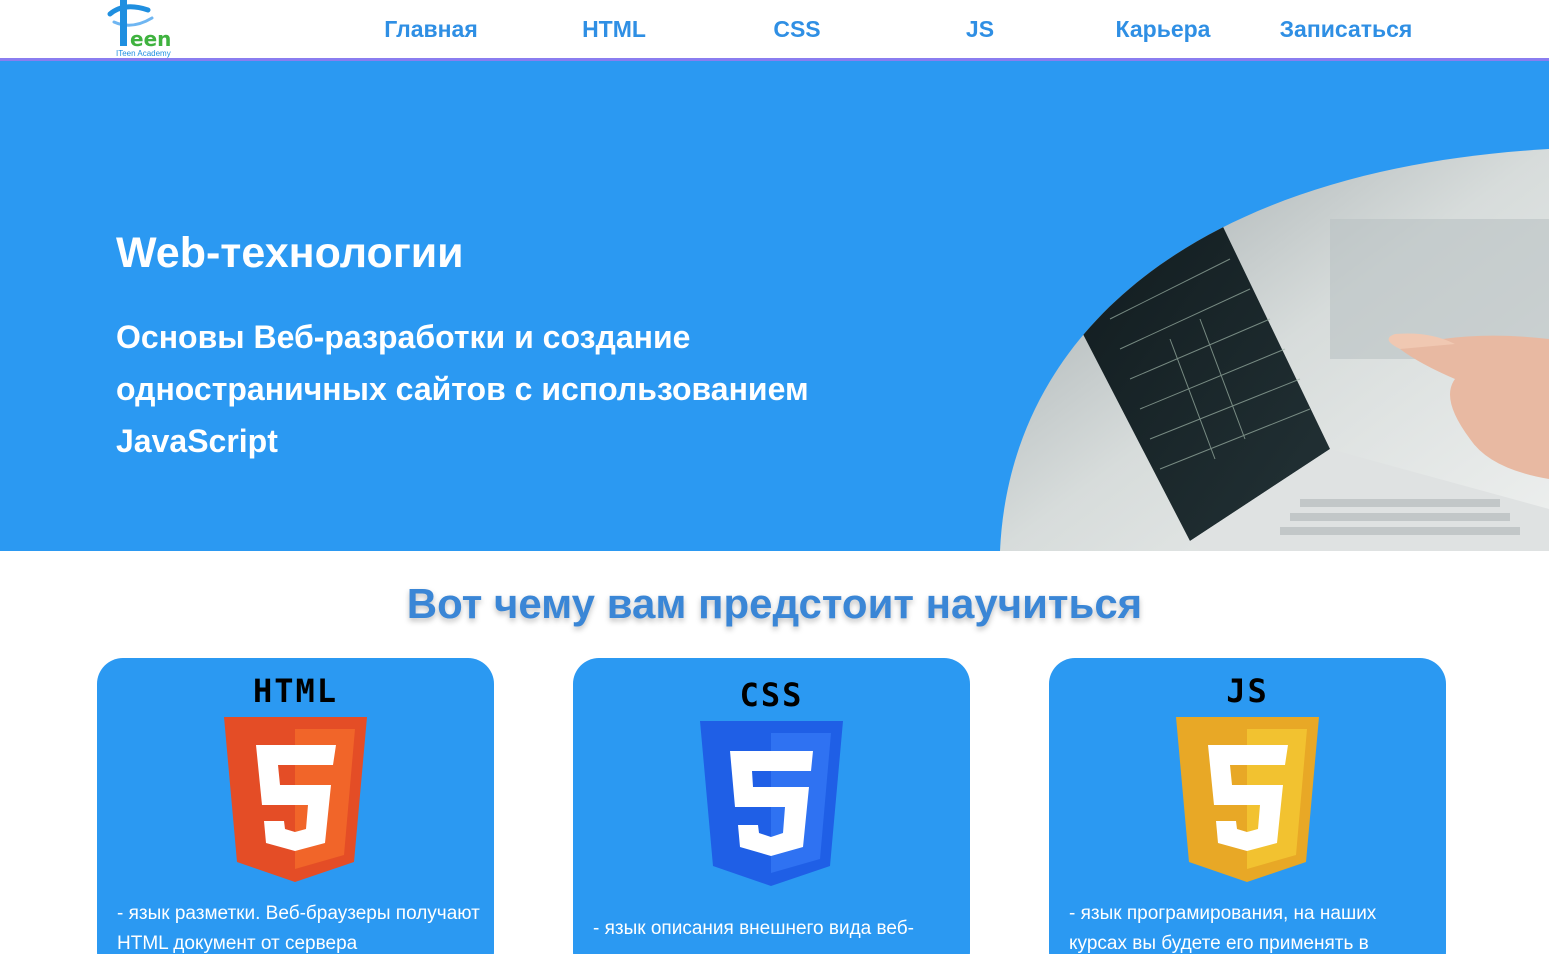 This screenshot has height=954, width=1549. Describe the element at coordinates (1274, 350) in the screenshot. I see `hero-laptop-image` at that location.